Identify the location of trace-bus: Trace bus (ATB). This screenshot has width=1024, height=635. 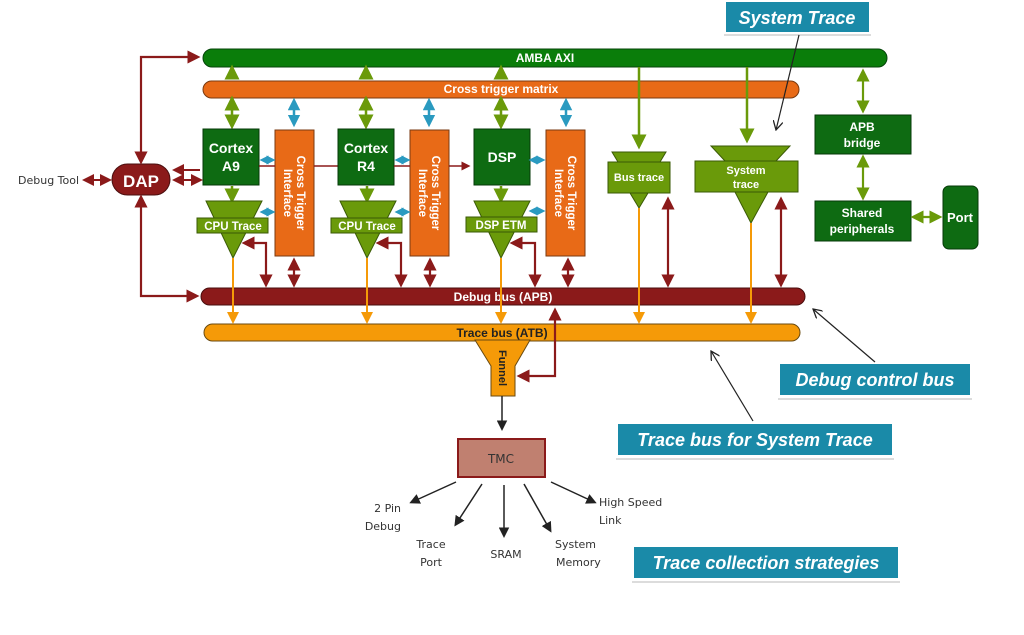
(502, 332).